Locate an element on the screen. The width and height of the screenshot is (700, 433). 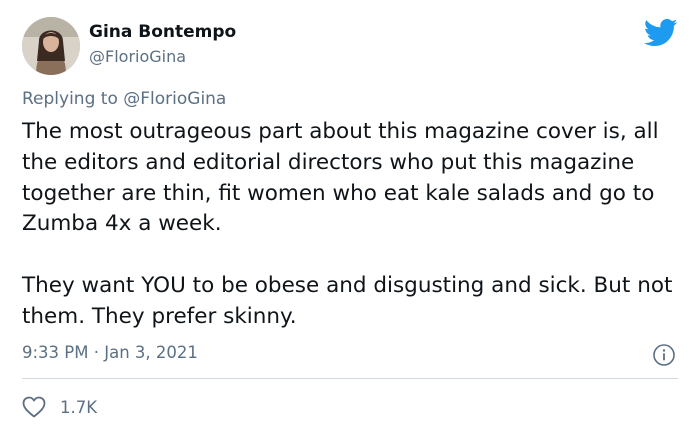
avatar is located at coordinates (51, 46).